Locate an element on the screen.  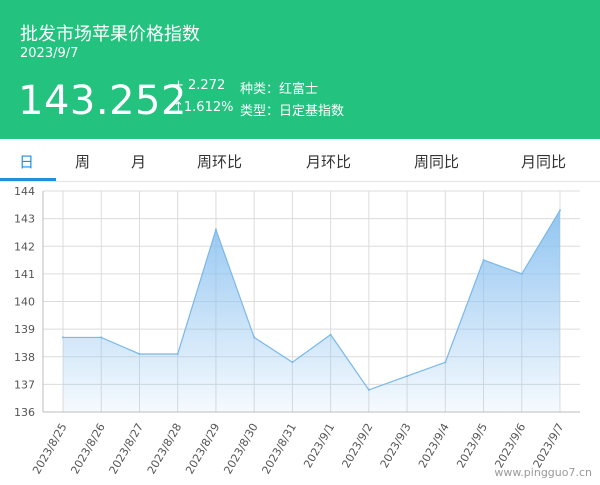
x-tick-label: 2023/9/1 is located at coordinates (319, 445).